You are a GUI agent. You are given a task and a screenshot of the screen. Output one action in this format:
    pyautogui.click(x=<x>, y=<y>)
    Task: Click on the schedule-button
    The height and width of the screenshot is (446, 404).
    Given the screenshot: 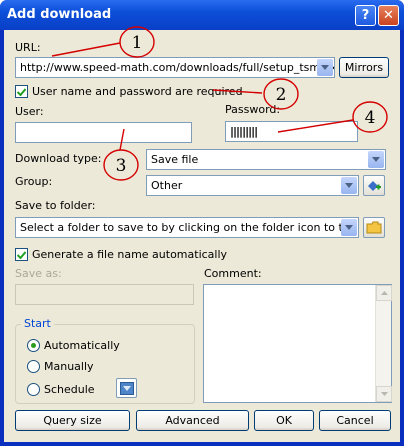 What is the action you would take?
    pyautogui.click(x=126, y=388)
    